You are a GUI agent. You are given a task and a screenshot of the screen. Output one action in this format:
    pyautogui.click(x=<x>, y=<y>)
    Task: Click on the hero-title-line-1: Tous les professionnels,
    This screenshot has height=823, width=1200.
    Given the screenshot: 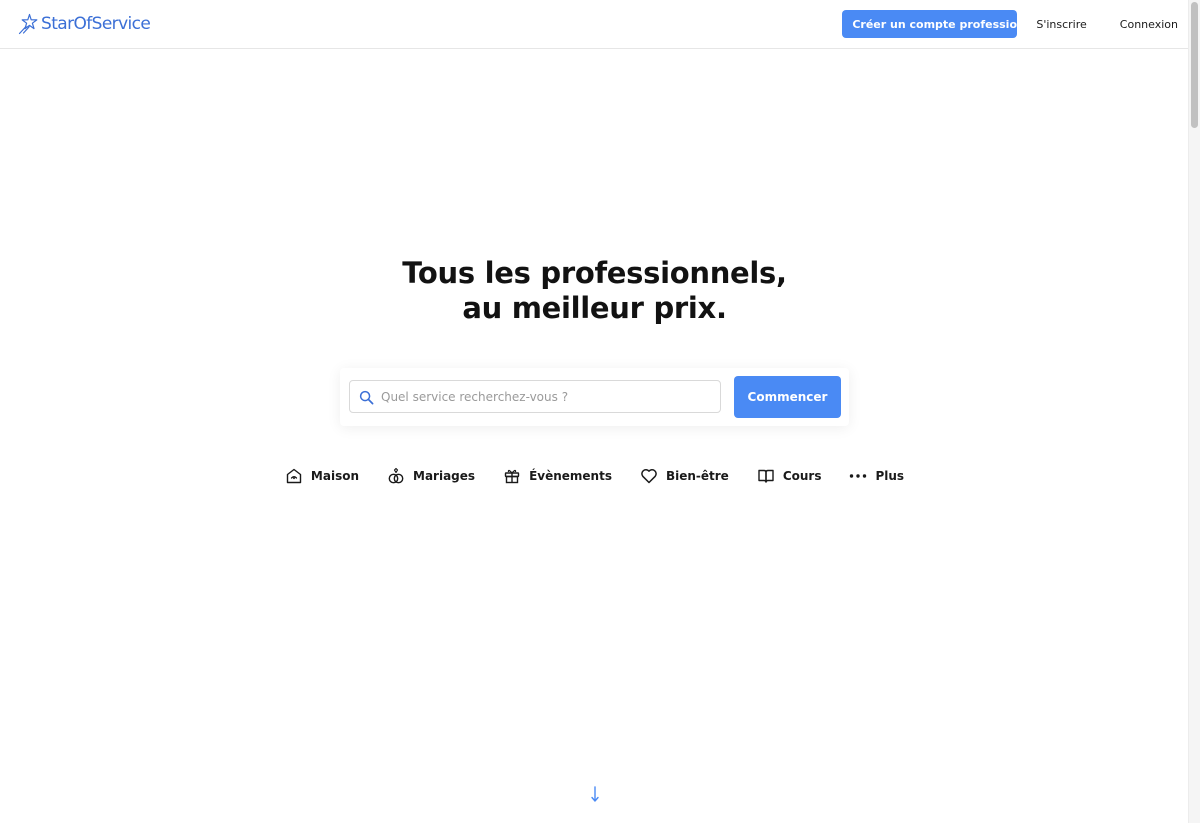 What is the action you would take?
    pyautogui.click(x=594, y=273)
    